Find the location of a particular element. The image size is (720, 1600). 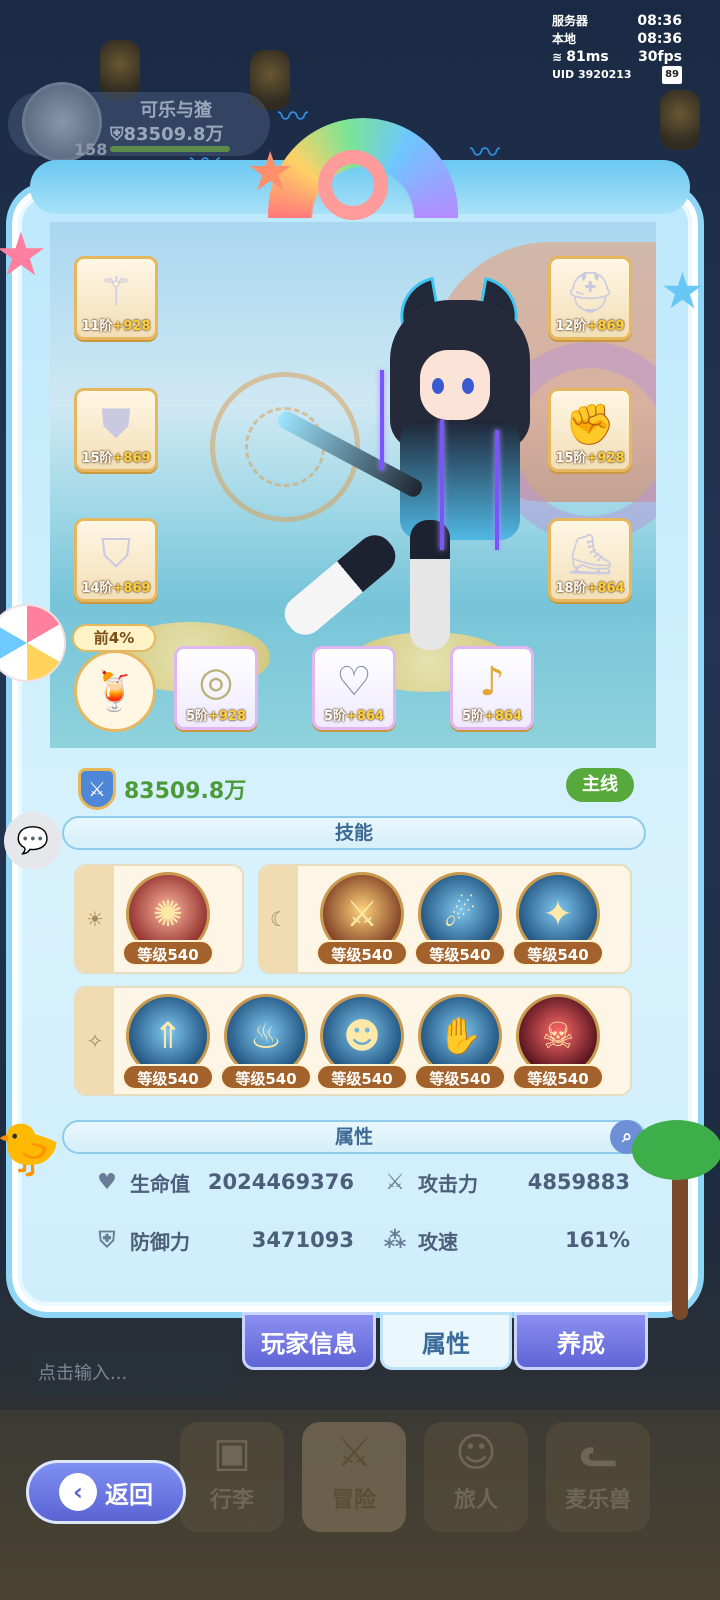

hero-character is located at coordinates (417, 463).